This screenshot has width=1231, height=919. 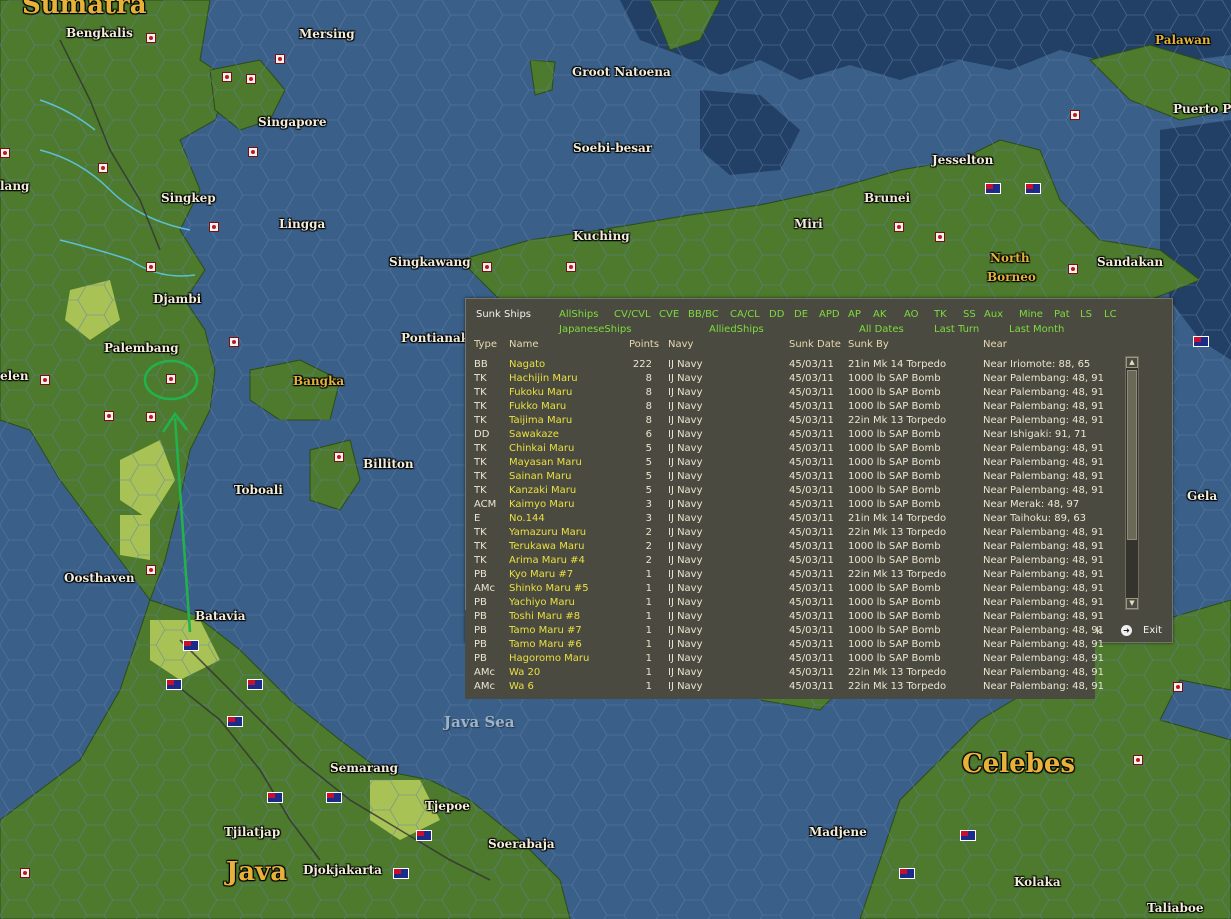 I want to click on place-label: Semarang, so click(x=364, y=768).